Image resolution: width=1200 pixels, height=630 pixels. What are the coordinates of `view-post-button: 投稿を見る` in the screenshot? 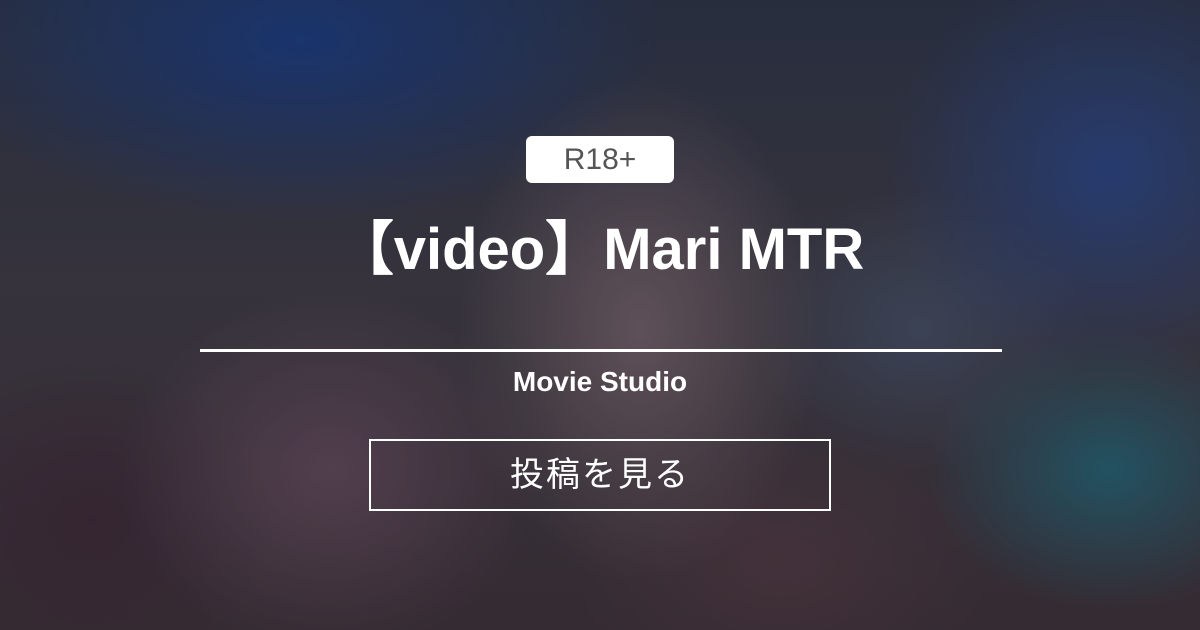 It's located at (600, 475).